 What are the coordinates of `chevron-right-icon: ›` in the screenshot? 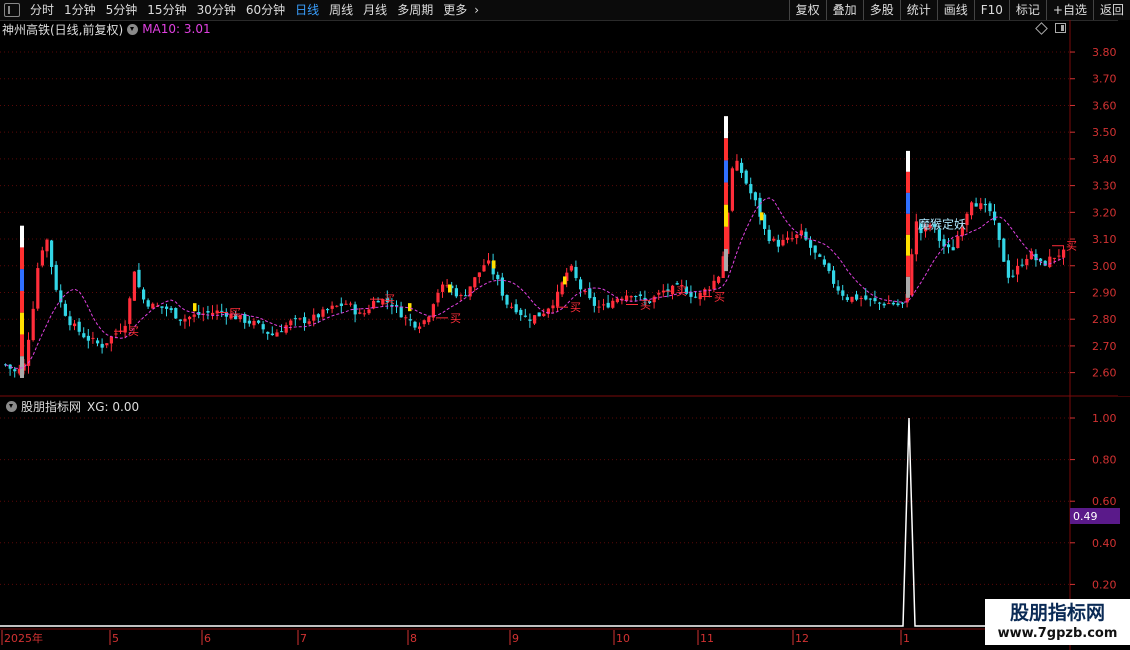 It's located at (476, 10).